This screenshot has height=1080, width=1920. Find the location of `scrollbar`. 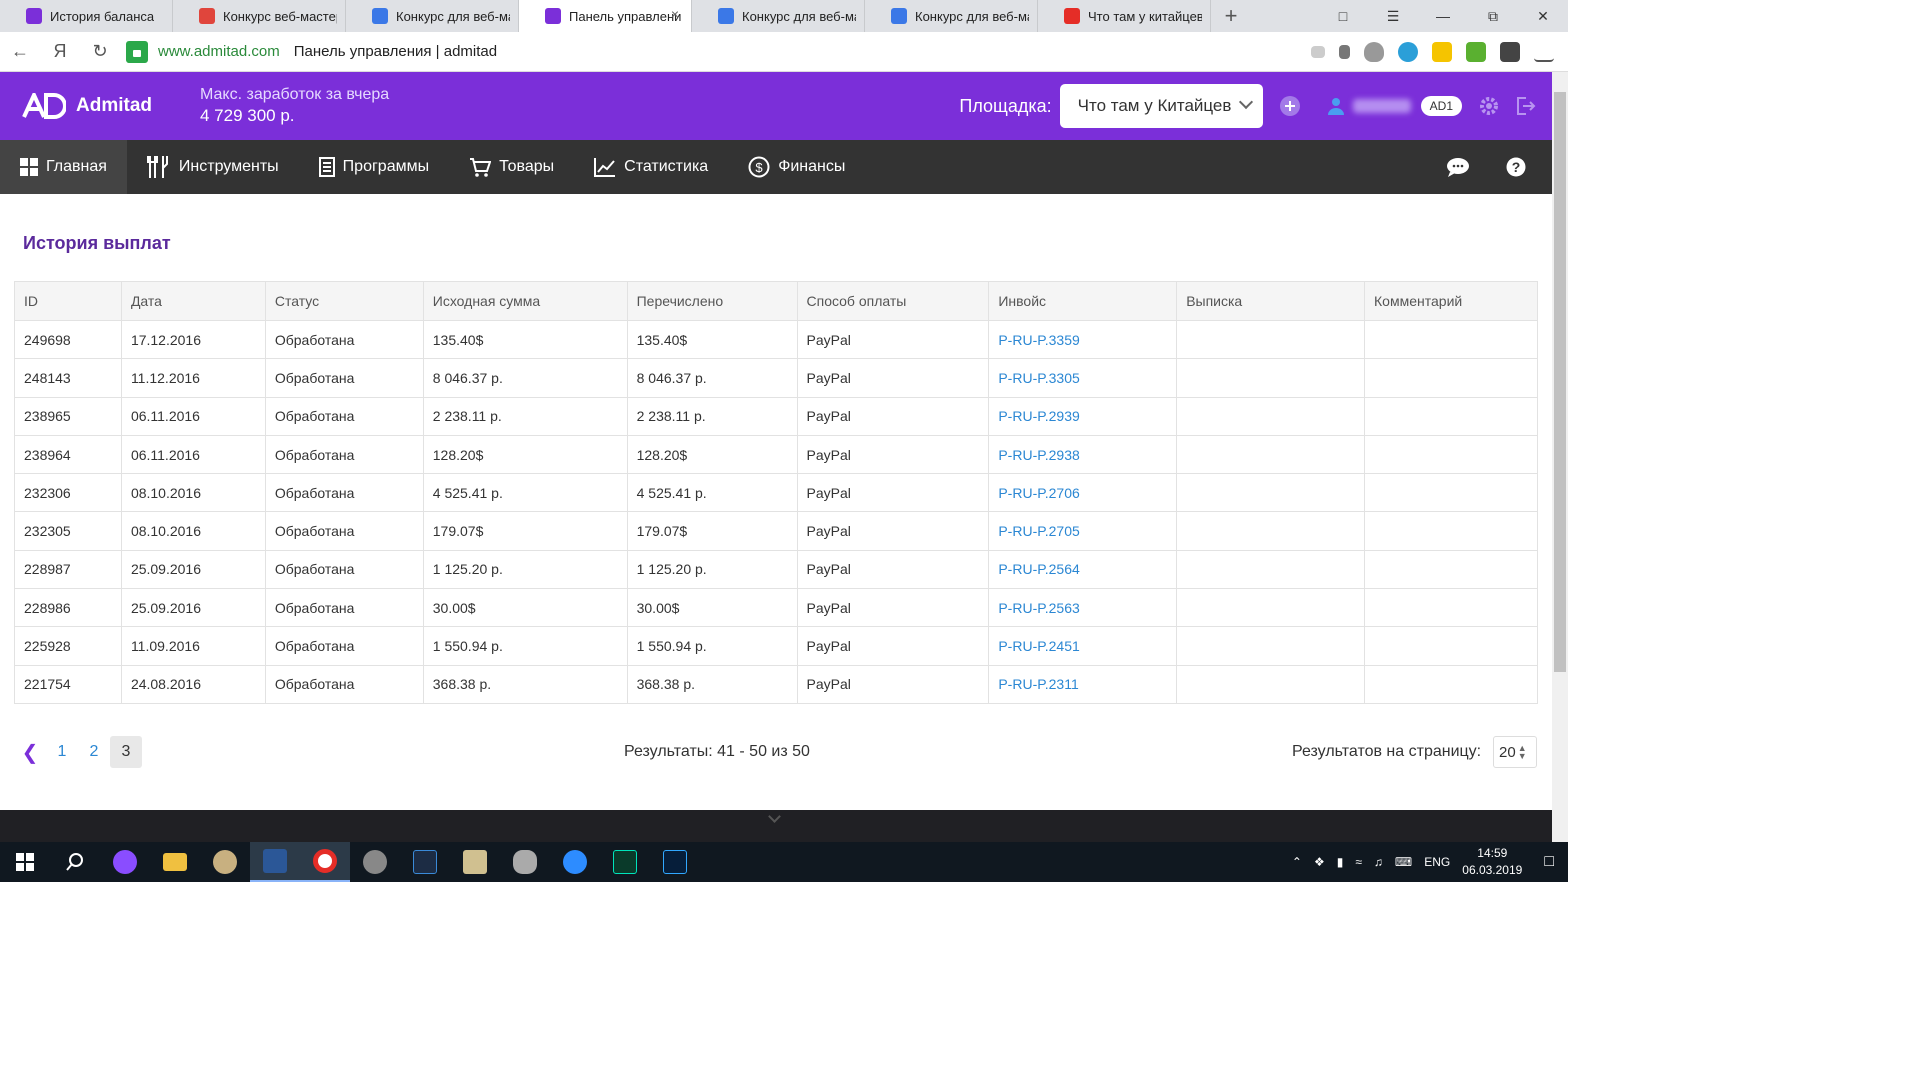

scrollbar is located at coordinates (1560, 457).